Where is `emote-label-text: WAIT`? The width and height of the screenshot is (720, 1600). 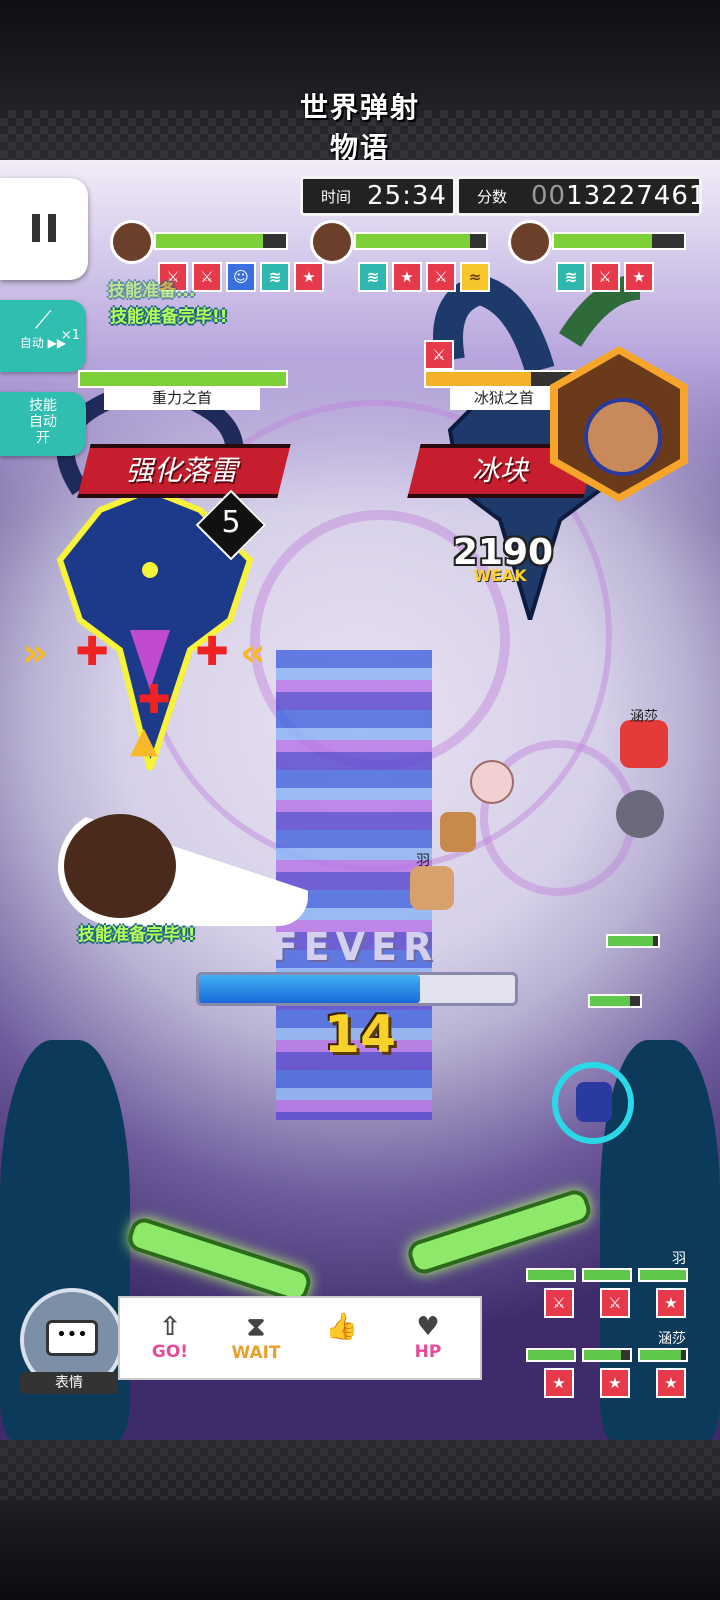
emote-label-text: WAIT is located at coordinates (256, 1353).